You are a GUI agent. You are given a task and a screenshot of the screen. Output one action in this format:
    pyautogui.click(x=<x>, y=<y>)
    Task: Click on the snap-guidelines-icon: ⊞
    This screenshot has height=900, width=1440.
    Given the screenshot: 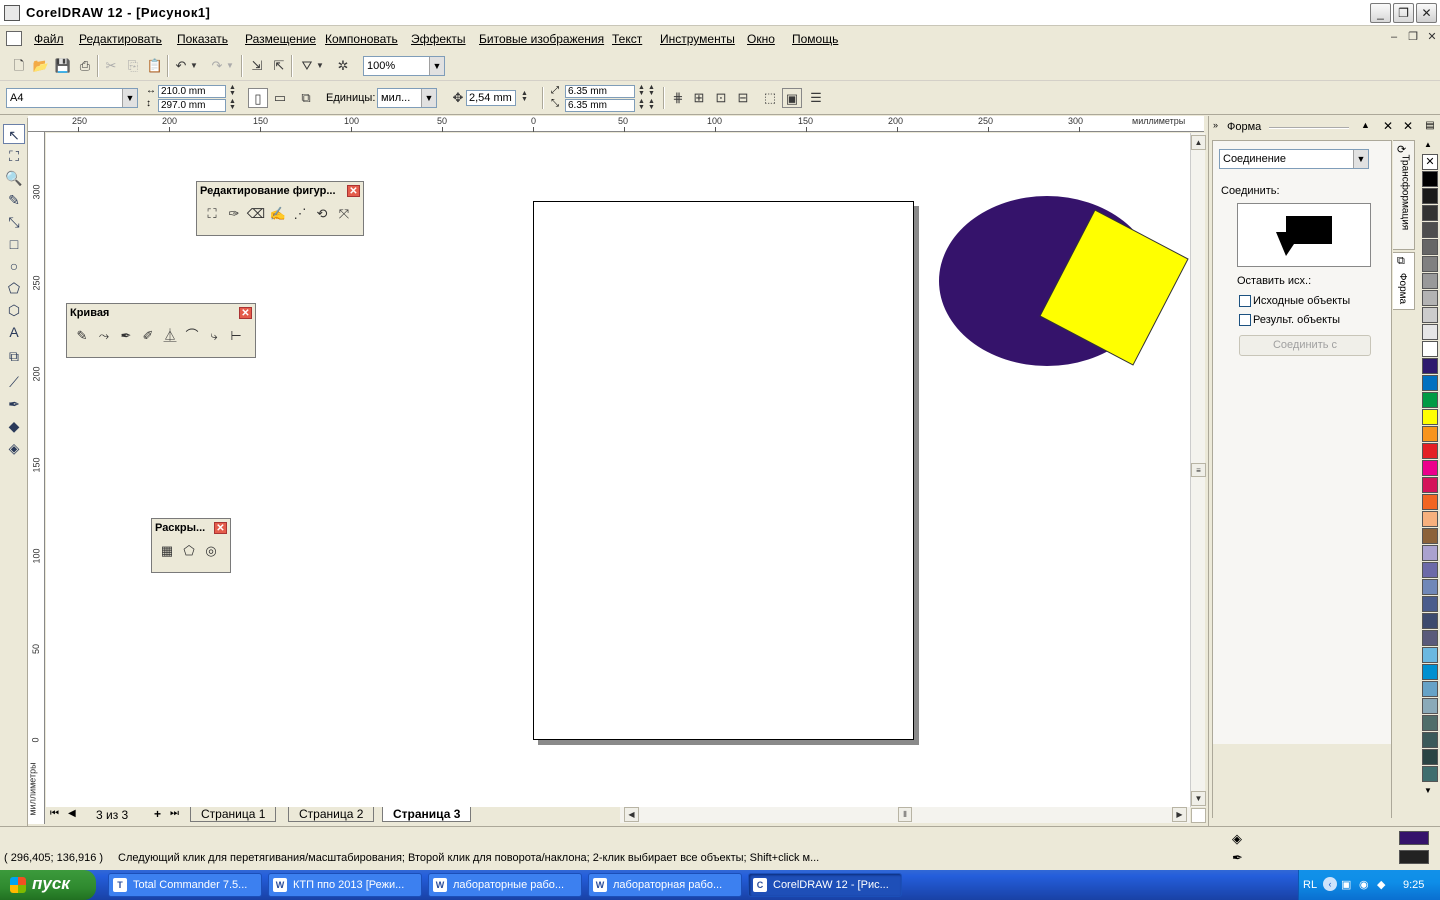 What is the action you would take?
    pyautogui.click(x=699, y=98)
    